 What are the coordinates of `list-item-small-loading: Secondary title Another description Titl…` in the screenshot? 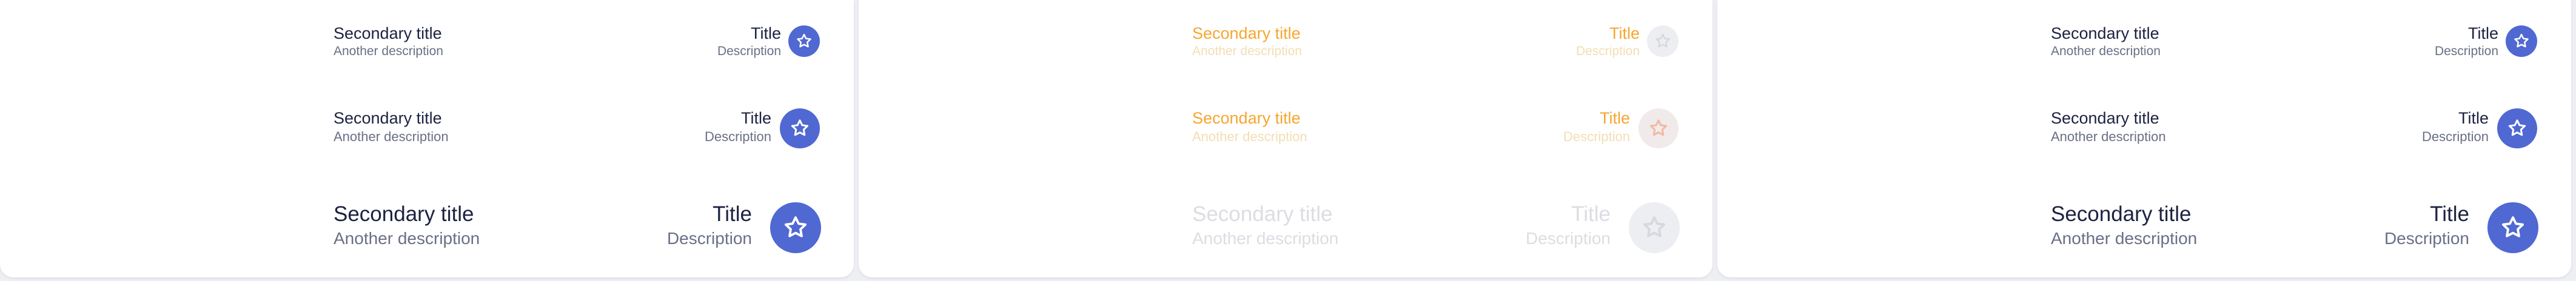 It's located at (1285, 43).